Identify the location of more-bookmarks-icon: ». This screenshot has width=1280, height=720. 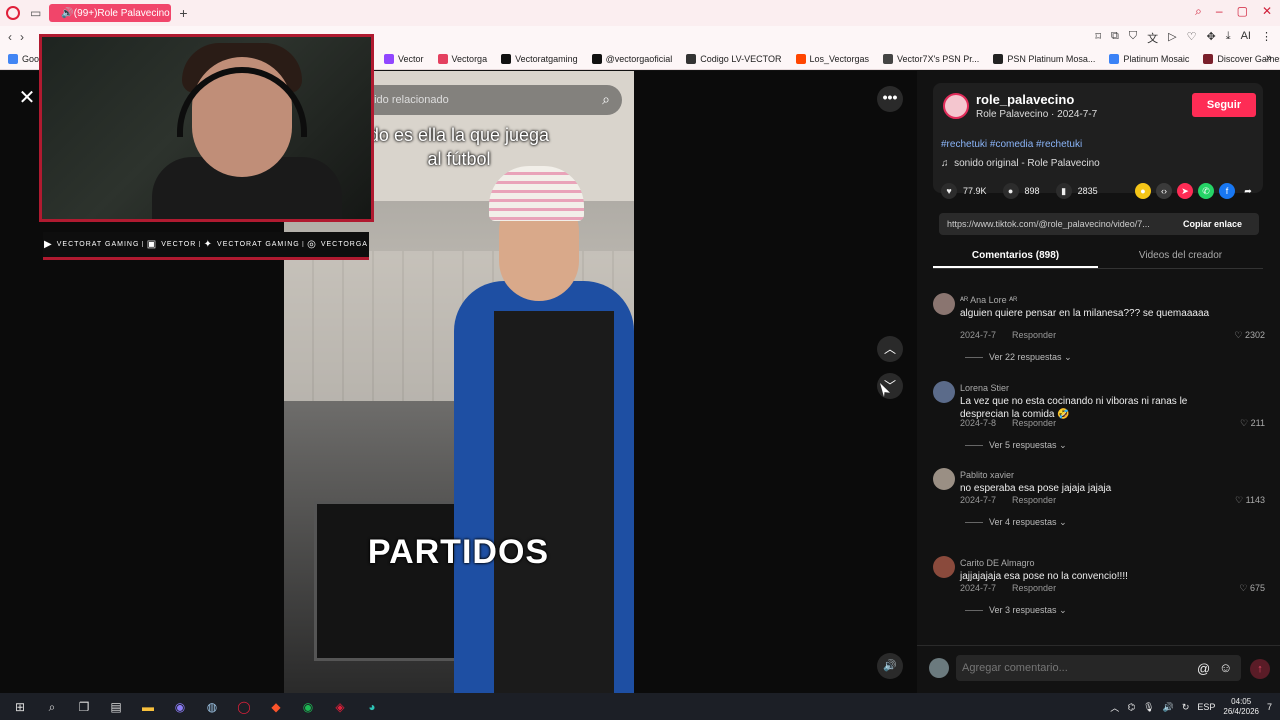
(1269, 58).